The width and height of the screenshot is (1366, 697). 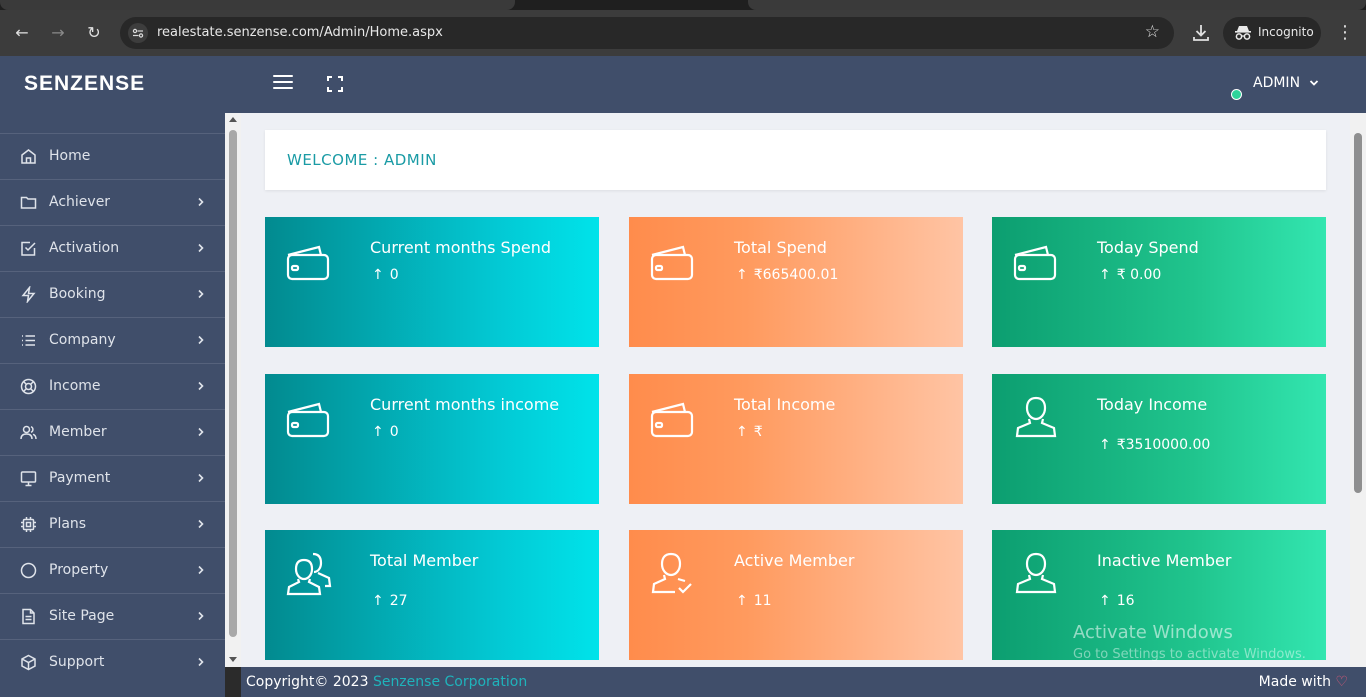 I want to click on sidebar-item-achiever: Achiever, so click(x=112, y=202).